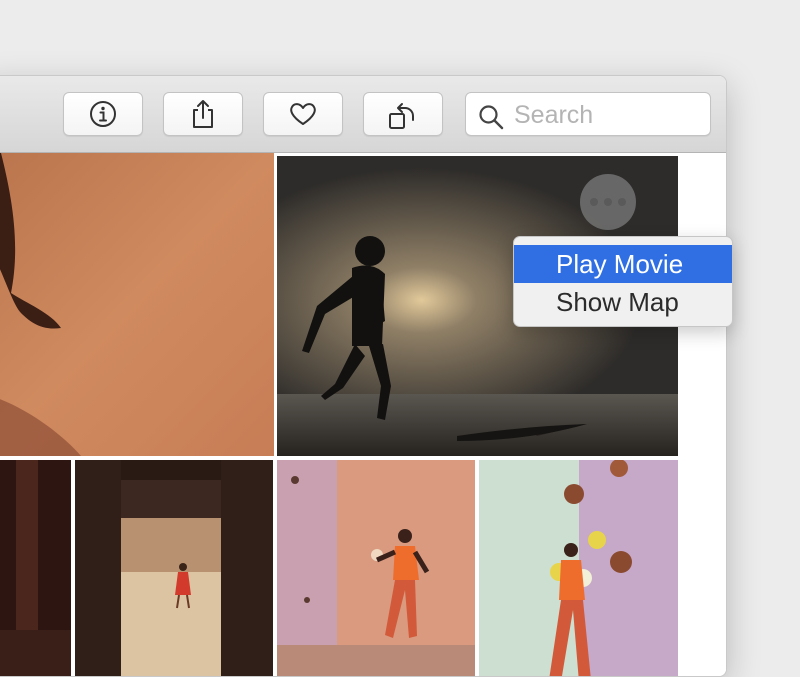  Describe the element at coordinates (609, 115) in the screenshot. I see `search-input` at that location.